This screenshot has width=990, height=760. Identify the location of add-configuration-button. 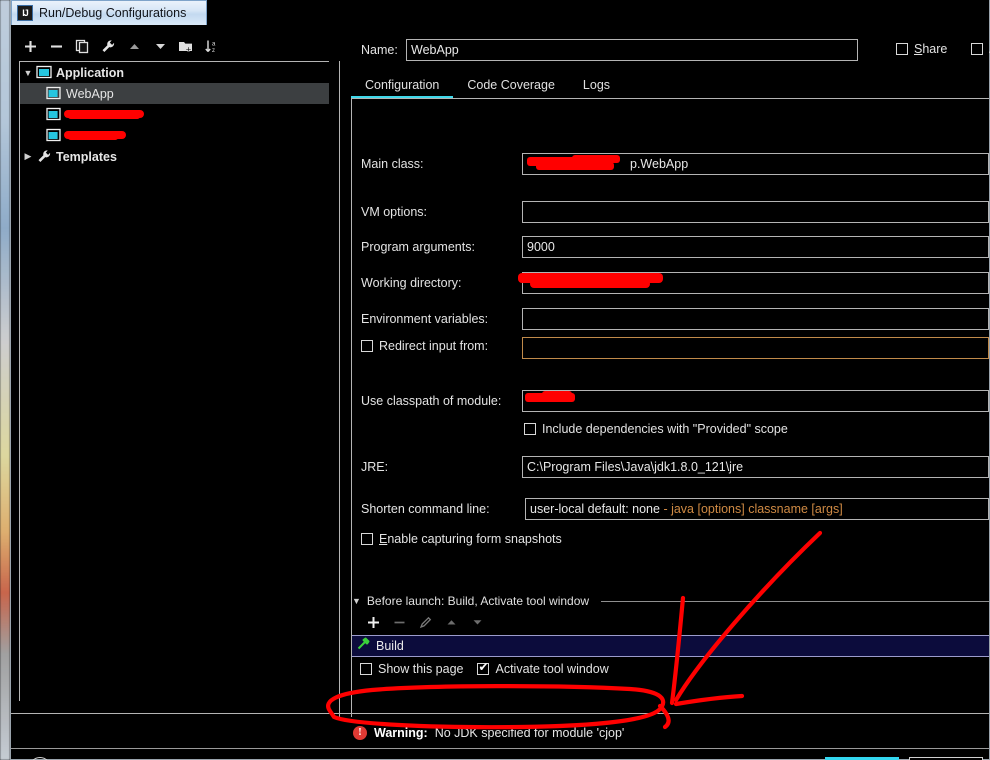
(30, 46).